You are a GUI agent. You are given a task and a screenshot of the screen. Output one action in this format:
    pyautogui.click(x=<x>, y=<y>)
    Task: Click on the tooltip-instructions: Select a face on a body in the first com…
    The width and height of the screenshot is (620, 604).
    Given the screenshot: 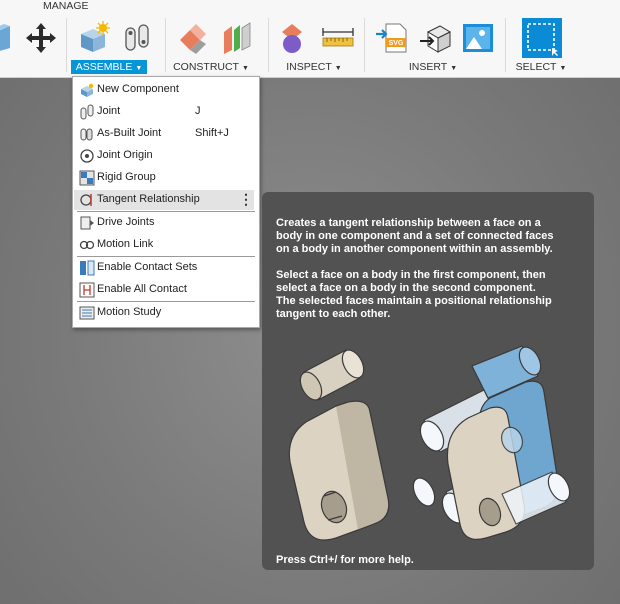 What is the action you would take?
    pyautogui.click(x=414, y=294)
    